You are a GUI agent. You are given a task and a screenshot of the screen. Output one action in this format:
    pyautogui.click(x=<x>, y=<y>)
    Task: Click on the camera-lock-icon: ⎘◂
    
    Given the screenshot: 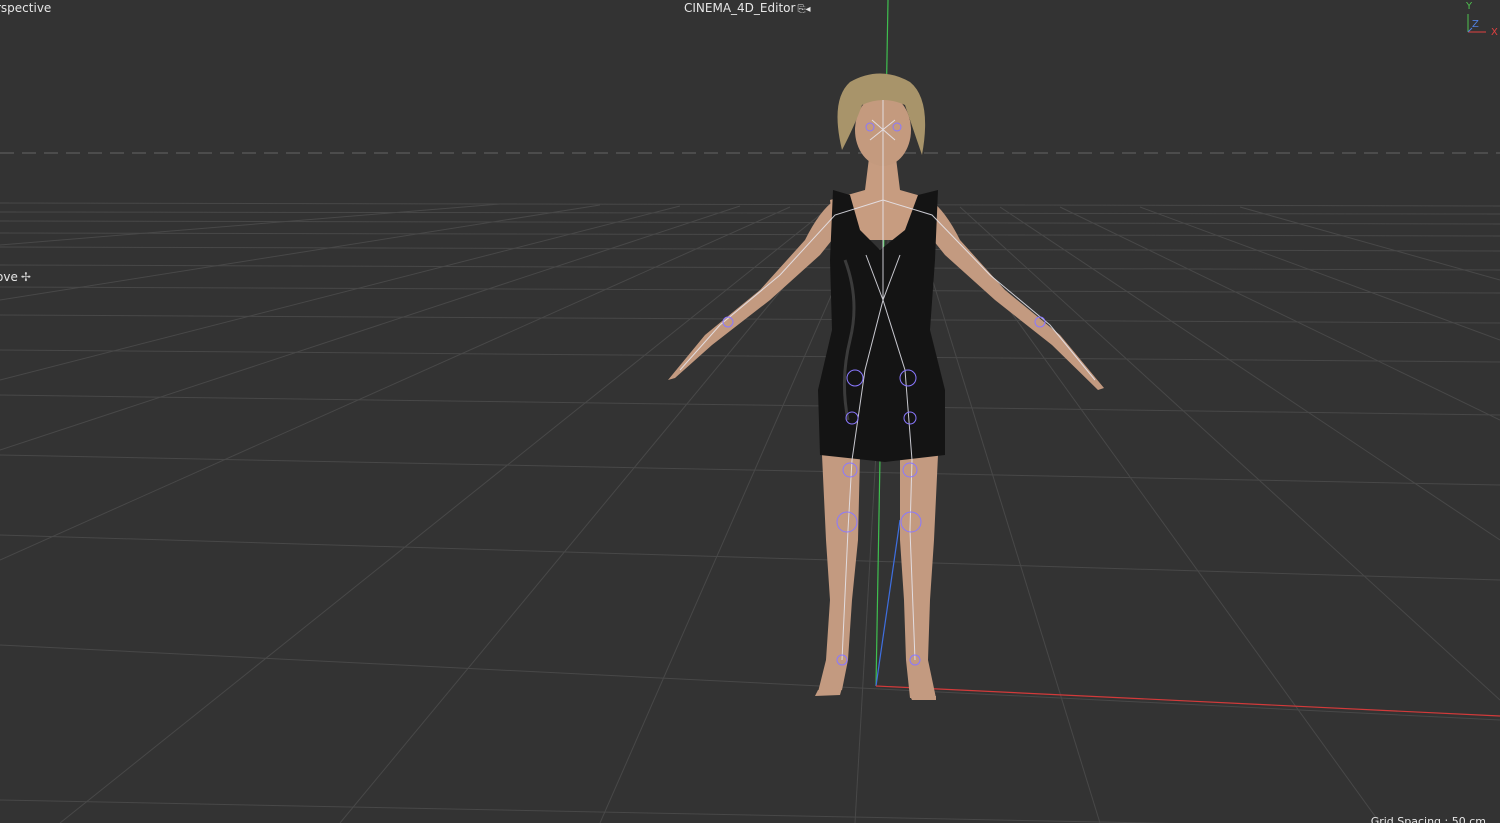 What is the action you would take?
    pyautogui.click(x=803, y=10)
    